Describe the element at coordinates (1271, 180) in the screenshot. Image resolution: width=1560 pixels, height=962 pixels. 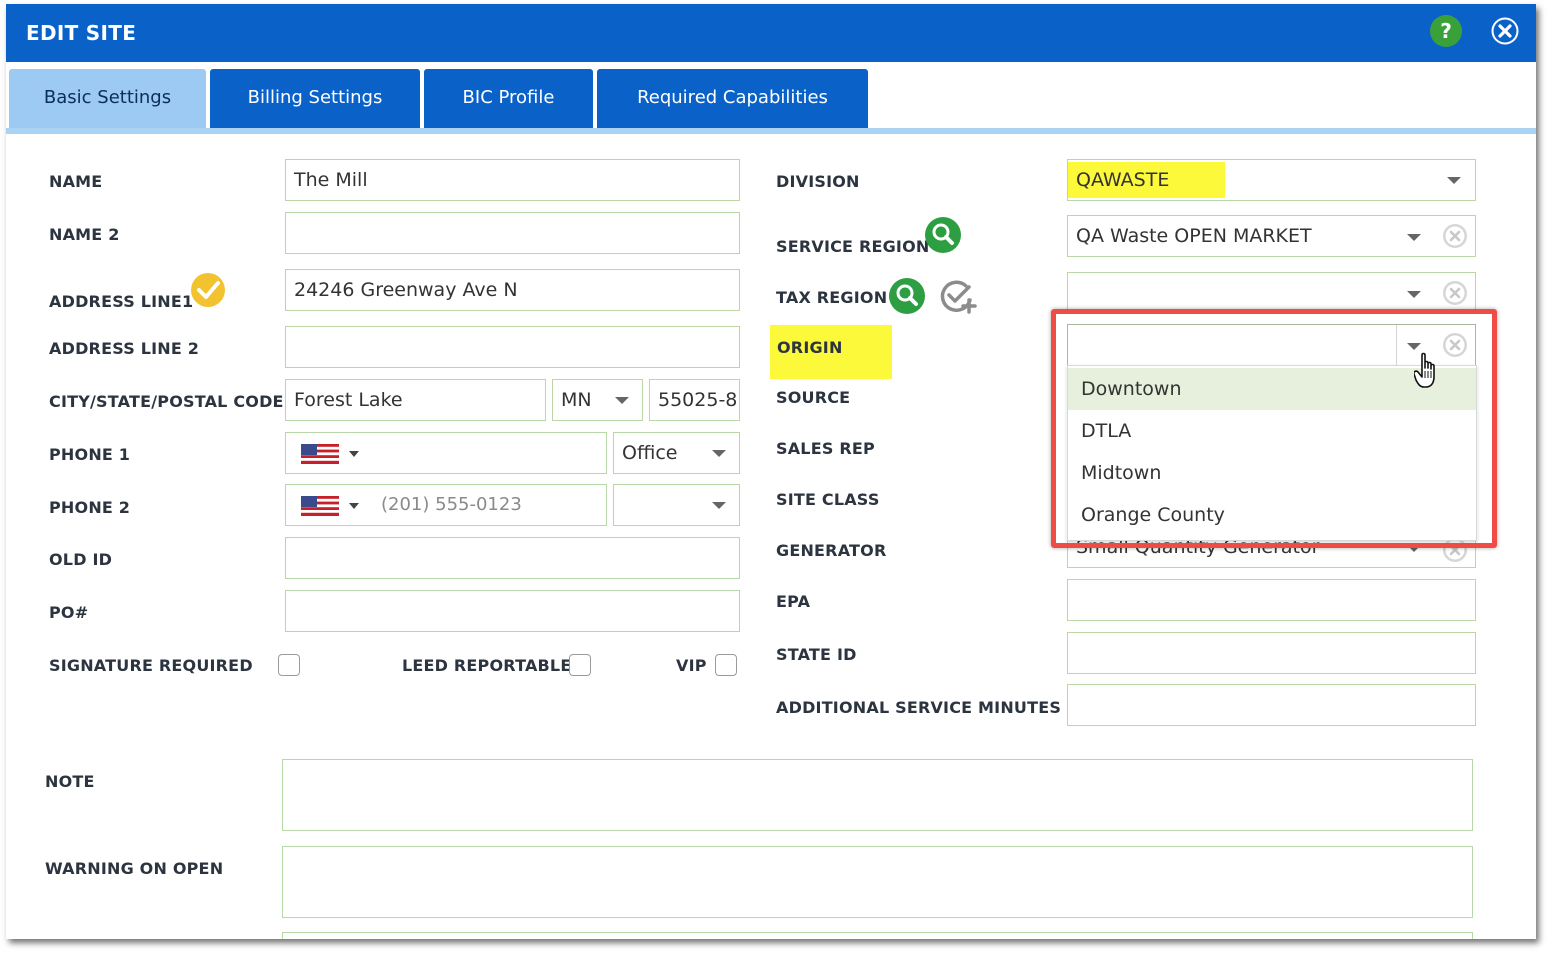
I see `division-select: QAWASTE` at that location.